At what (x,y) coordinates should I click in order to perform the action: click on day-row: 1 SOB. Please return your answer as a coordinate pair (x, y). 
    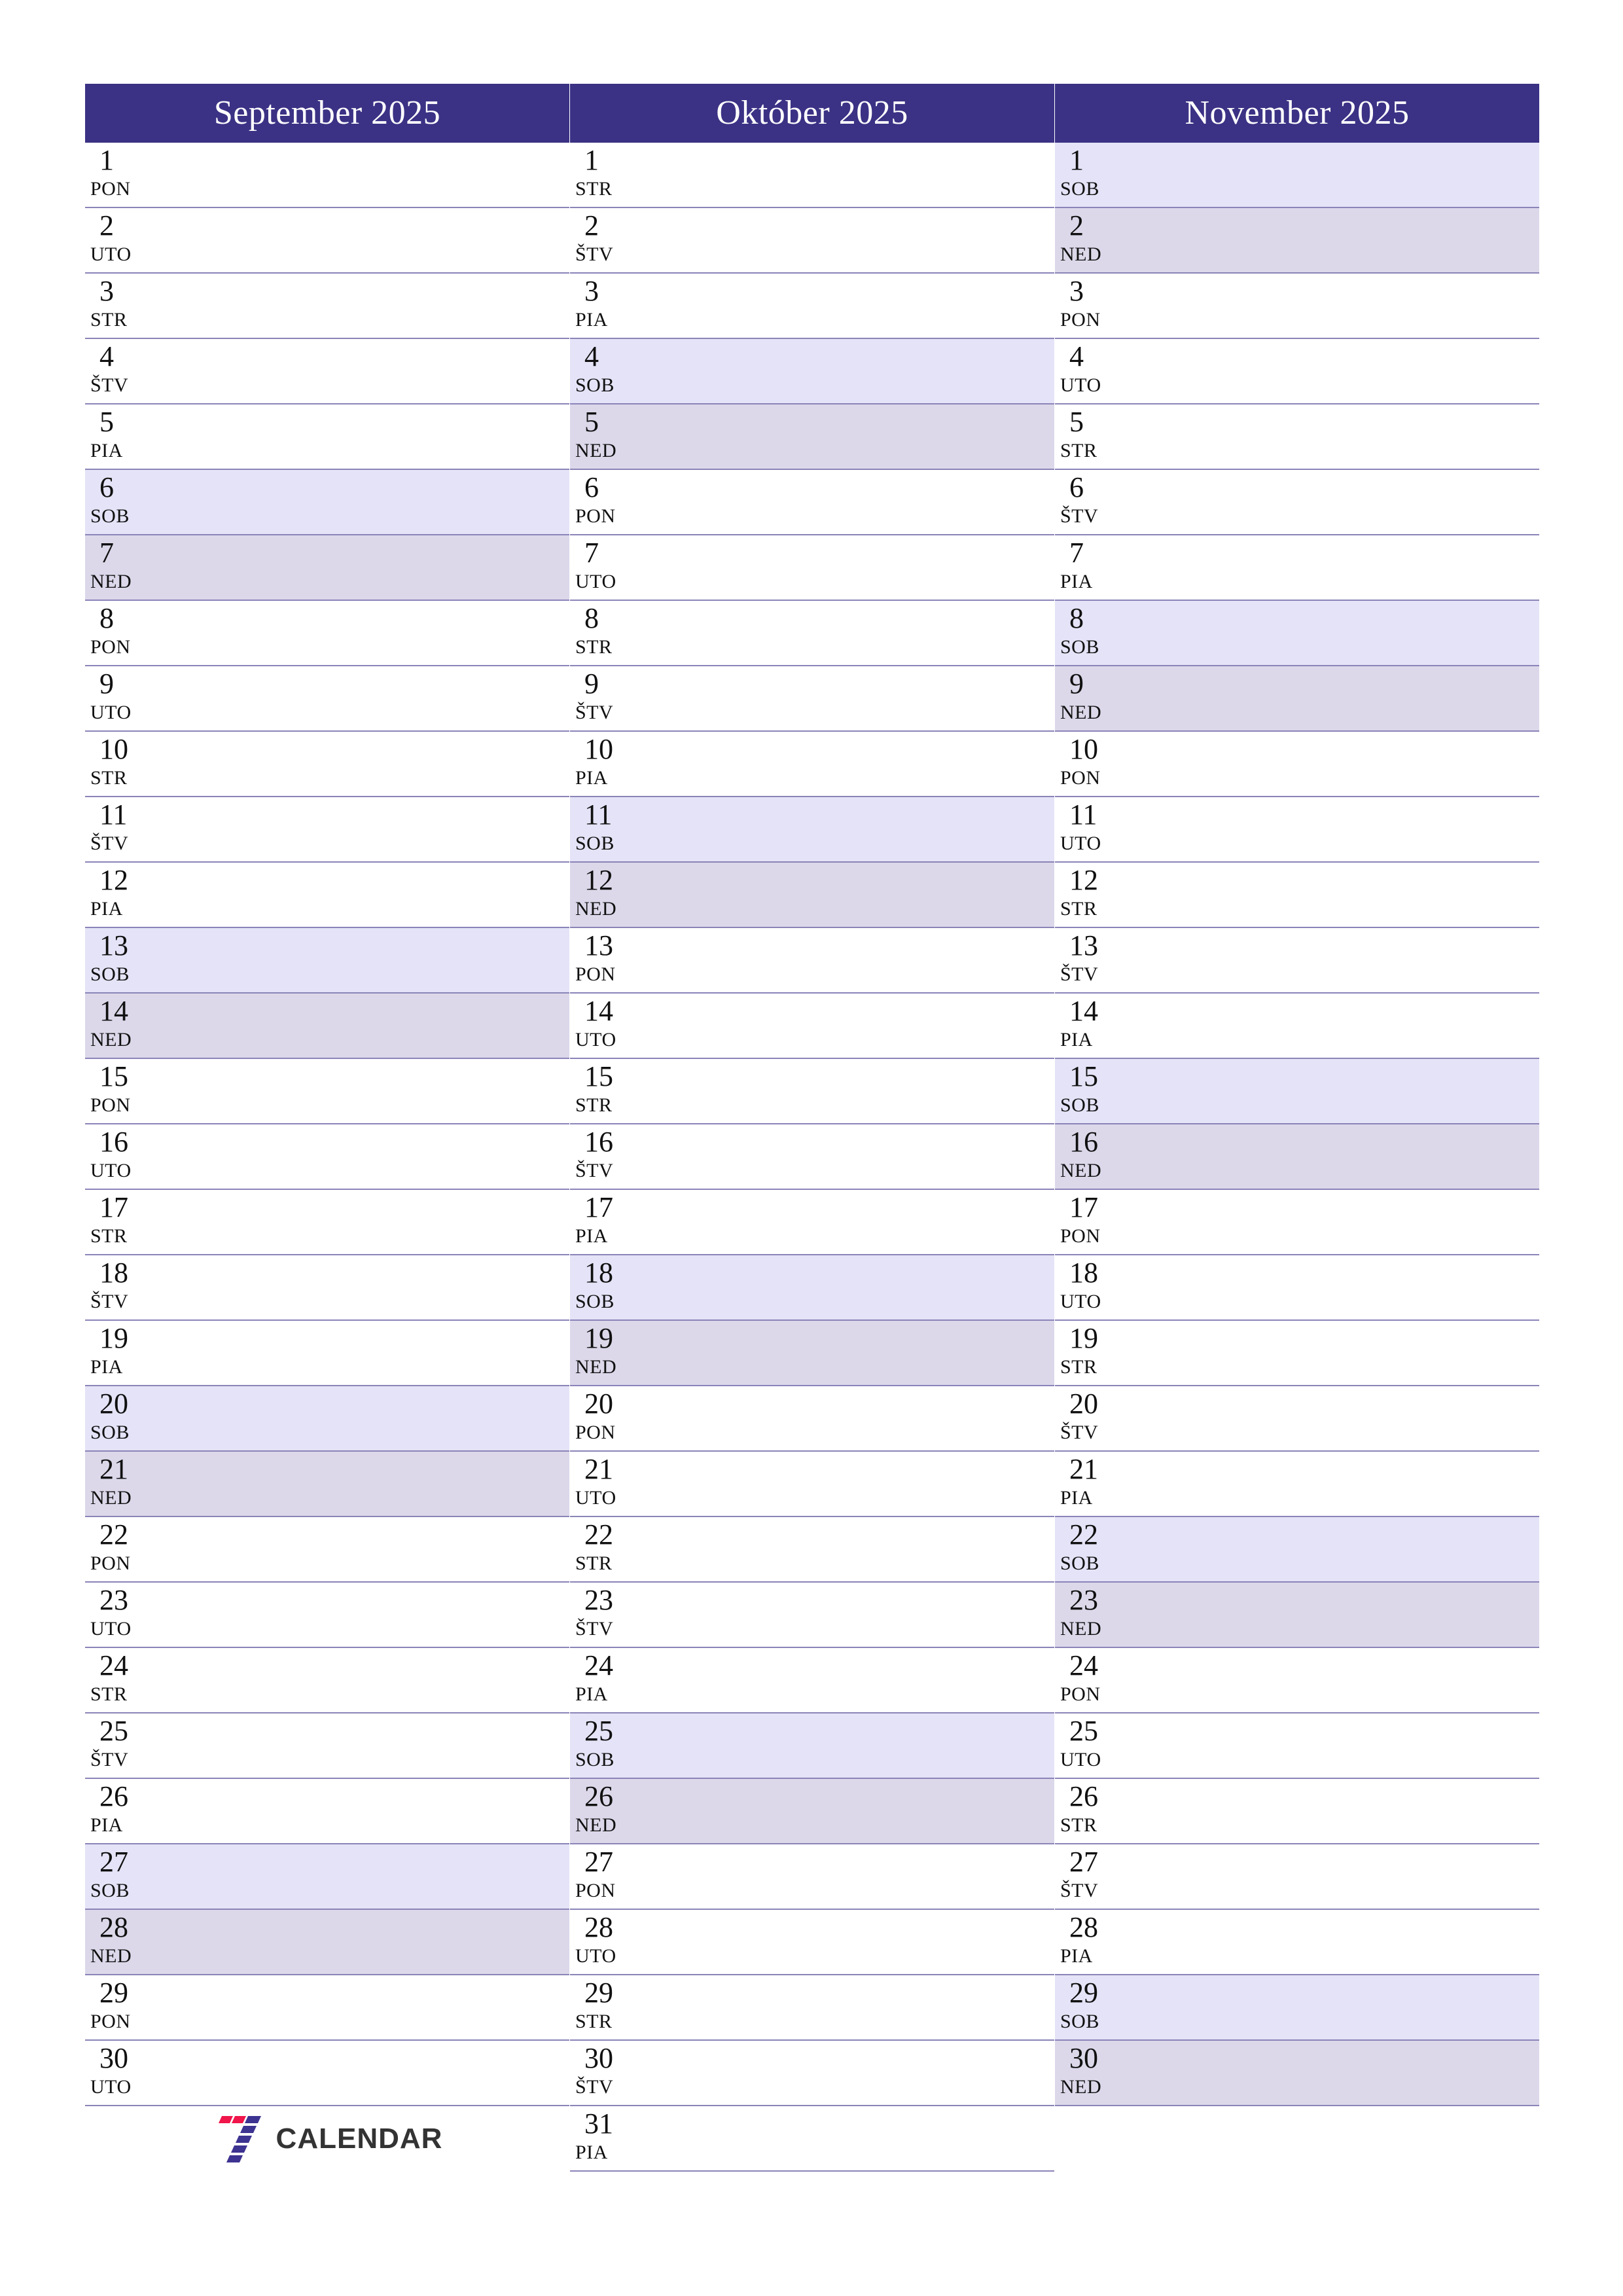
    Looking at the image, I should click on (1297, 175).